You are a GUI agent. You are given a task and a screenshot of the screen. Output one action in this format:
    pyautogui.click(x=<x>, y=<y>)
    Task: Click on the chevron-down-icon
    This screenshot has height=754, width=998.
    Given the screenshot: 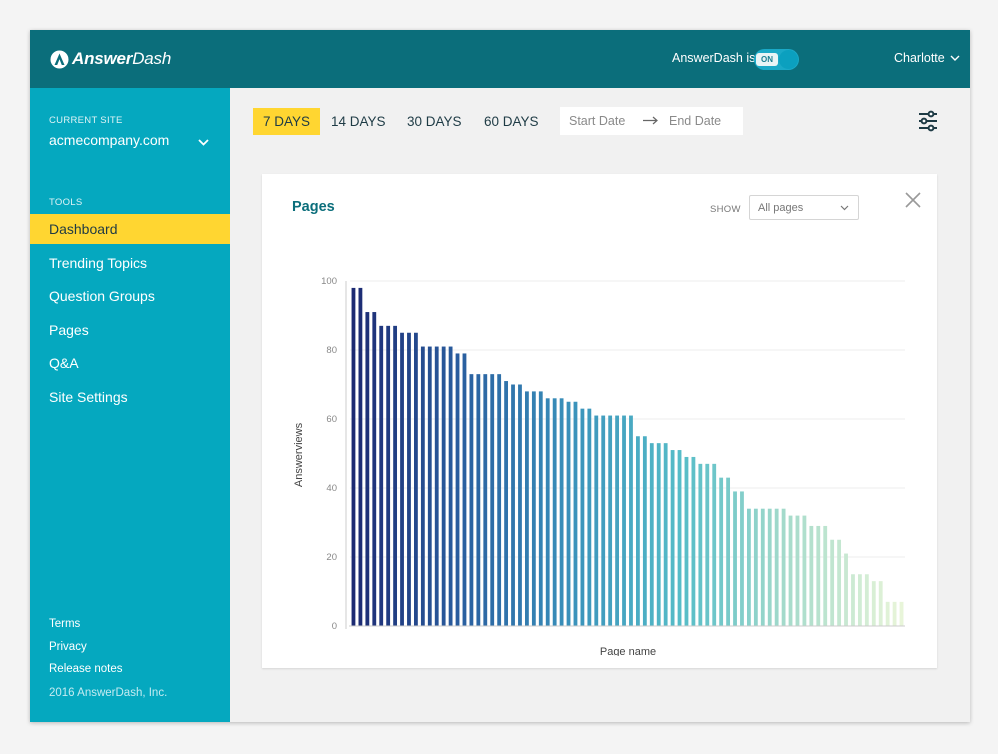 What is the action you would take?
    pyautogui.click(x=203, y=142)
    